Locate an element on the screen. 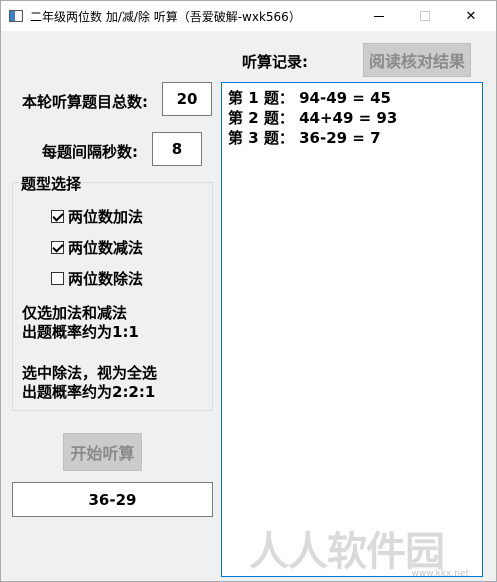  record-line: 第 2 题： 44+49 = 93 is located at coordinates (313, 118).